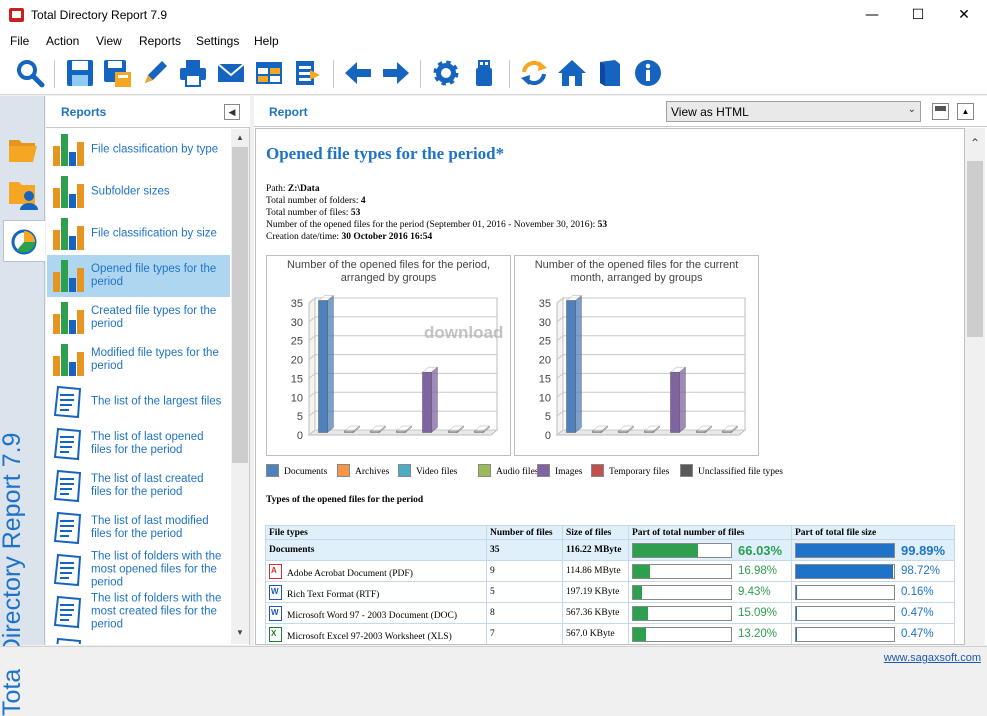 The image size is (987, 716). What do you see at coordinates (297, 342) in the screenshot?
I see `y-tick-label: 25` at bounding box center [297, 342].